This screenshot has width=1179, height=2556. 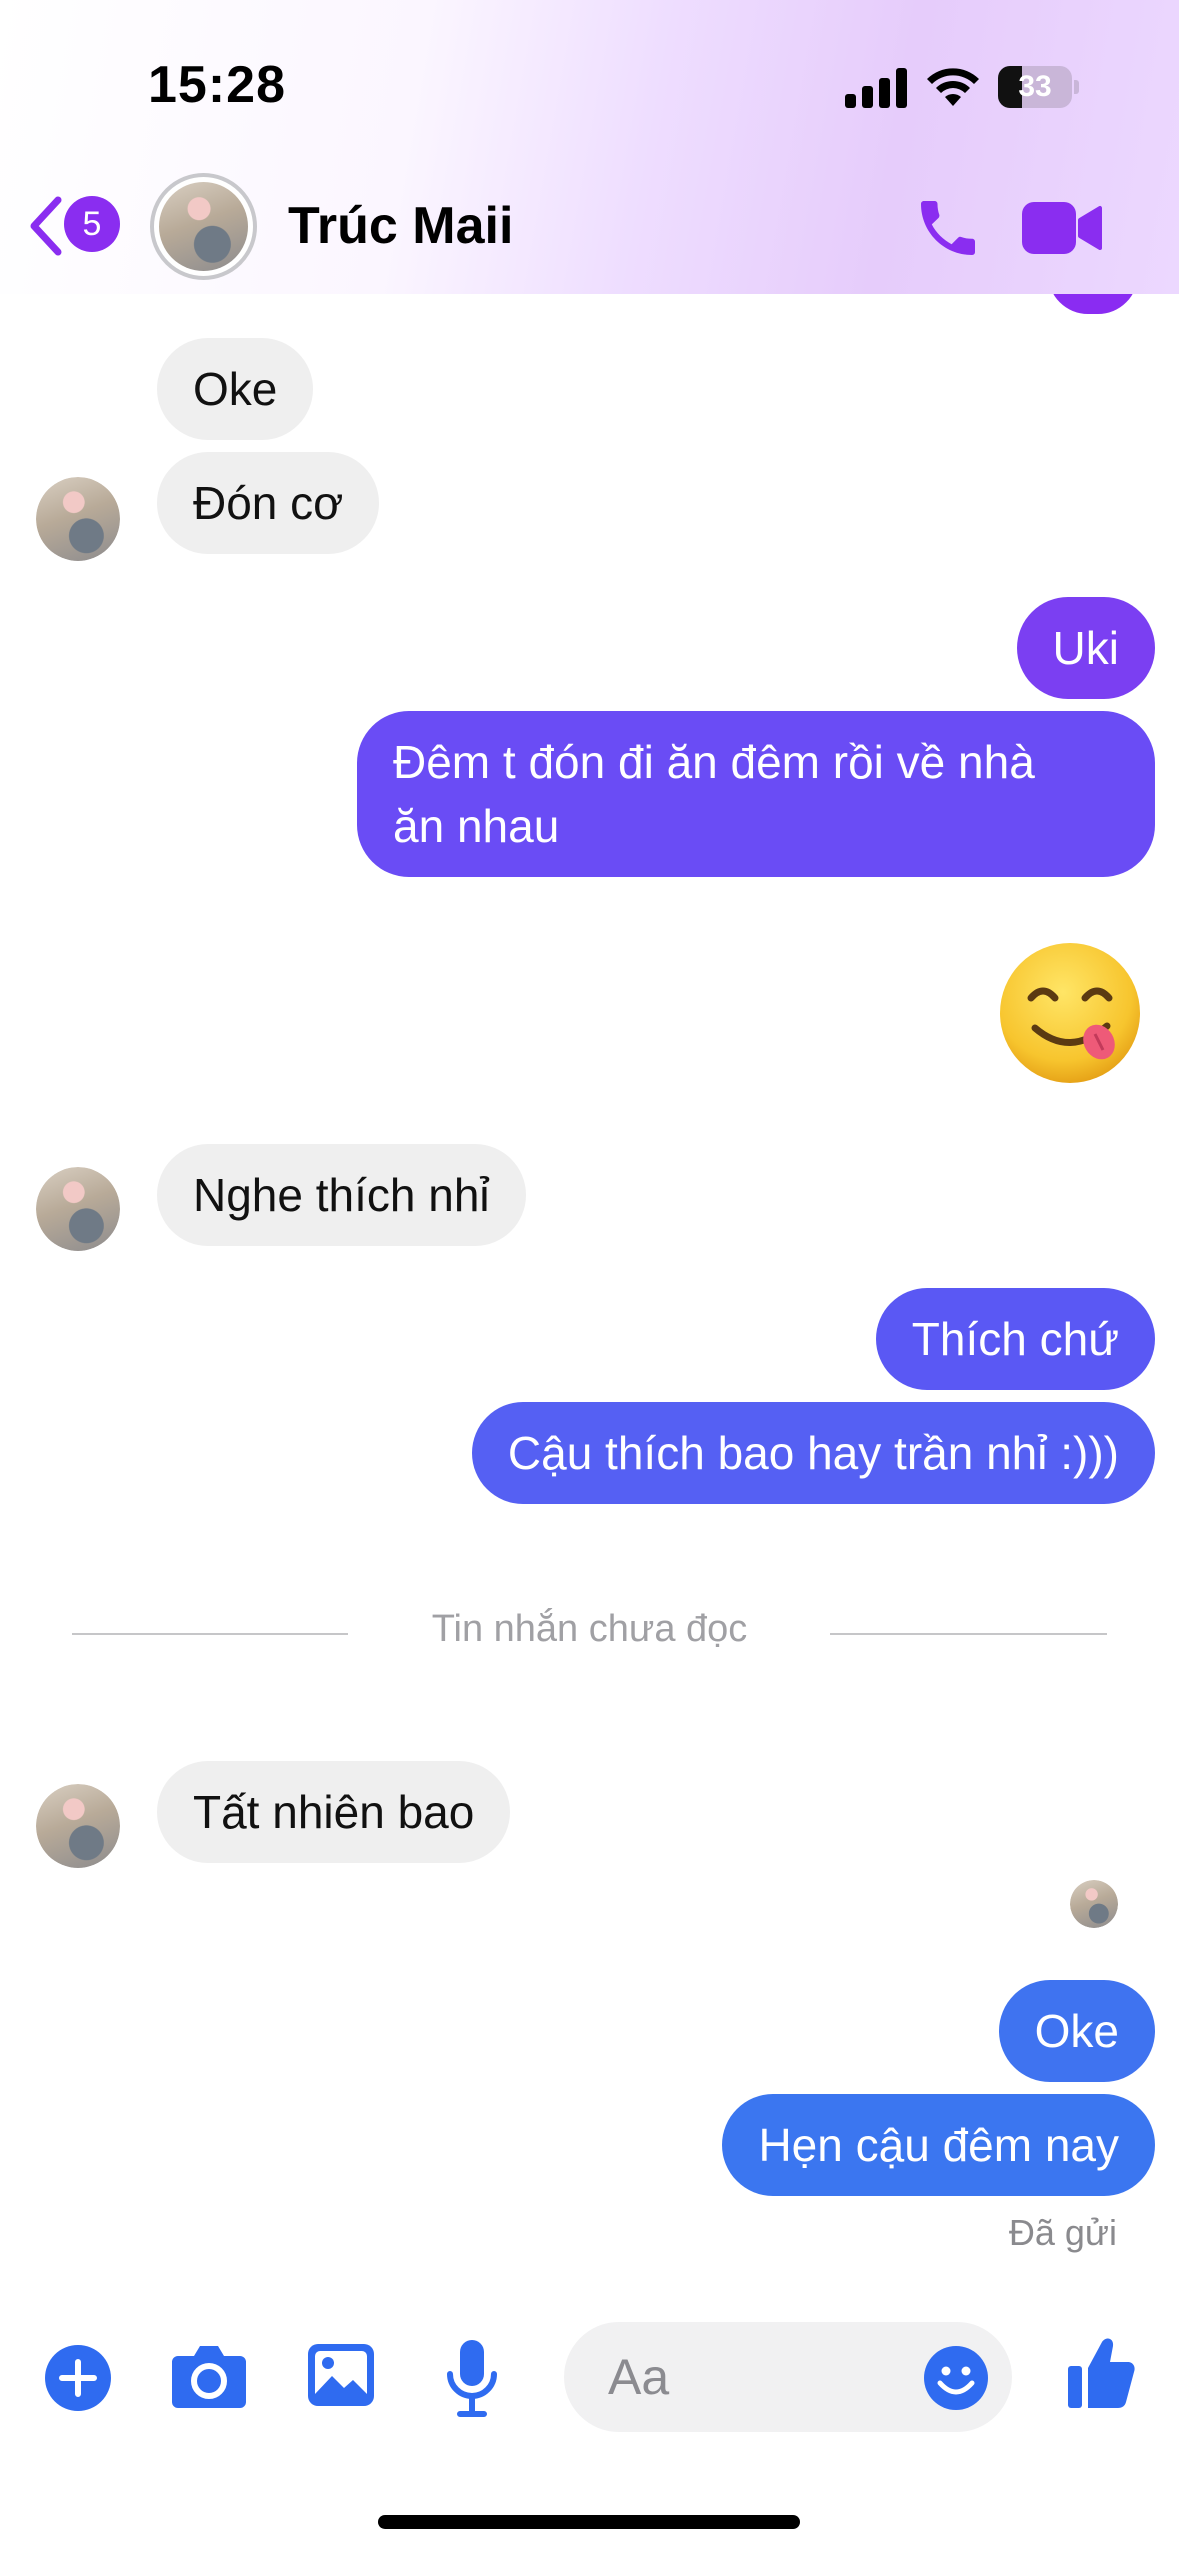 What do you see at coordinates (938, 2145) in the screenshot?
I see `outgoing-message: Hẹn cậu đêm nay` at bounding box center [938, 2145].